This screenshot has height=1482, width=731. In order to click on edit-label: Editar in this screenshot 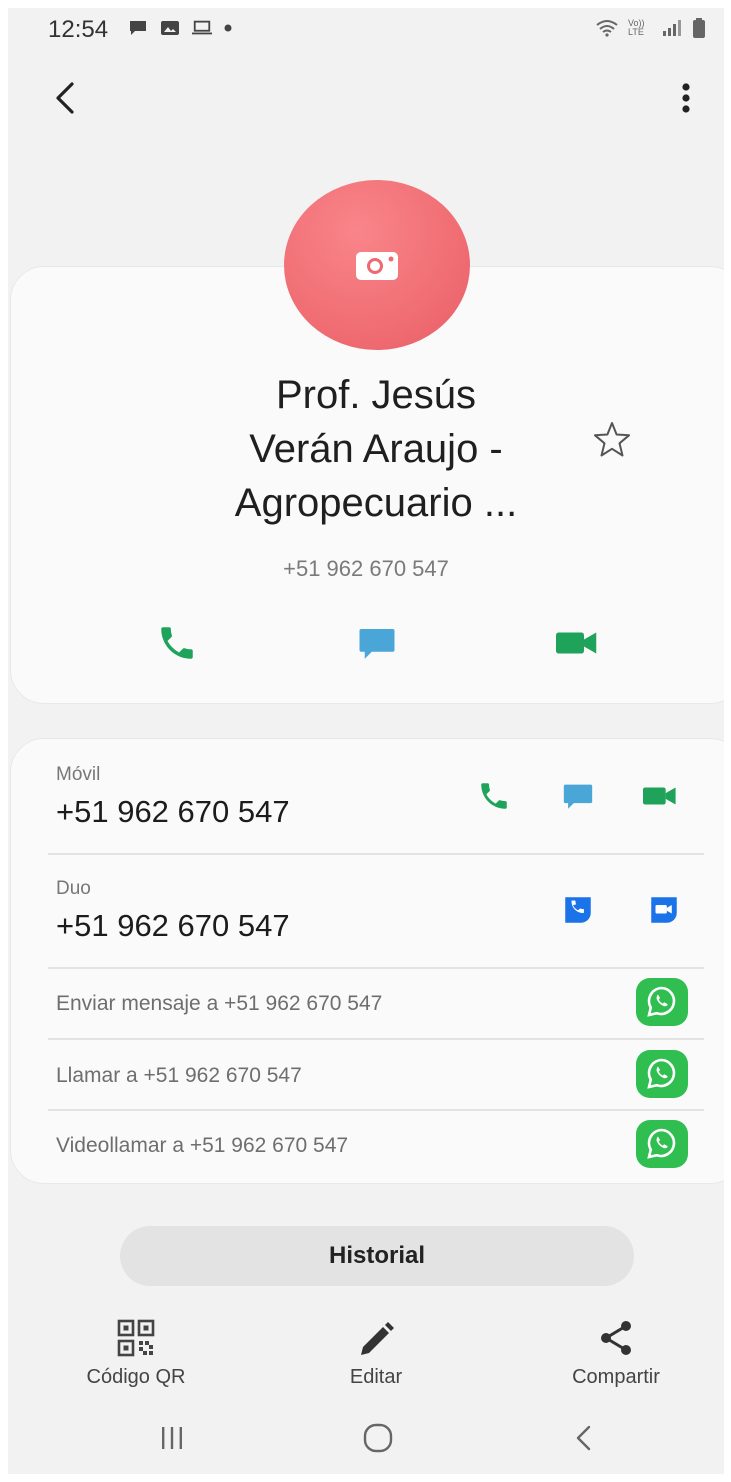, I will do `click(376, 1377)`.